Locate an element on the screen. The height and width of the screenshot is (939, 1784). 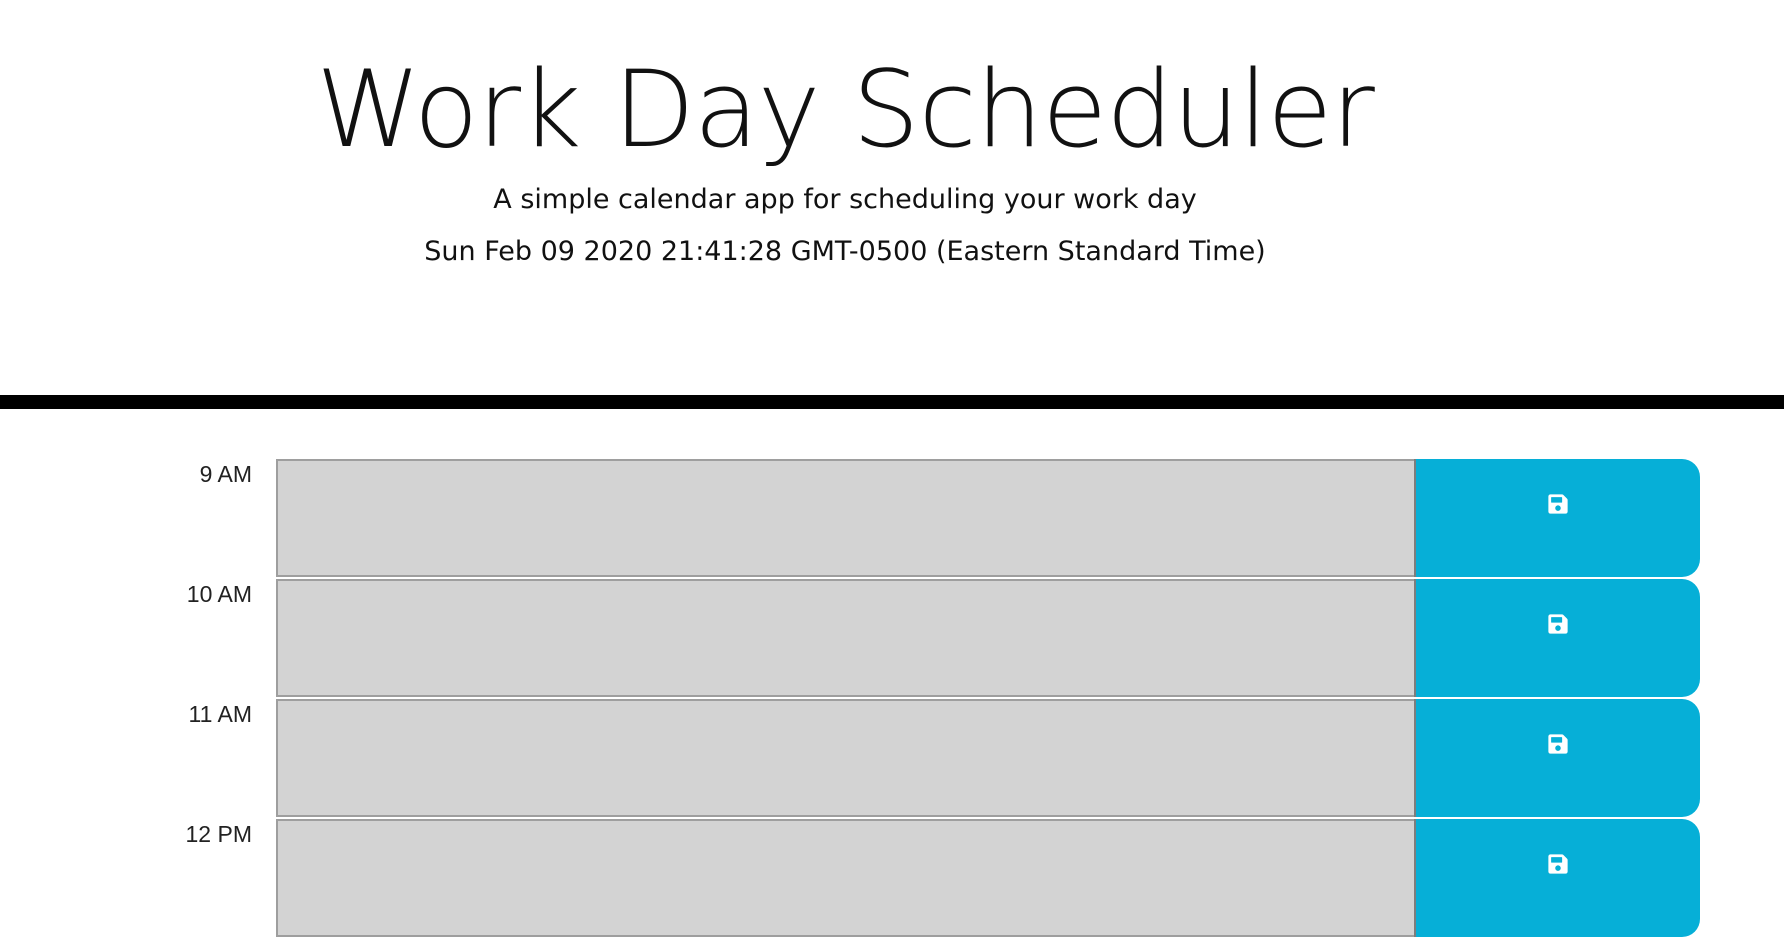
header-divider is located at coordinates (892, 402).